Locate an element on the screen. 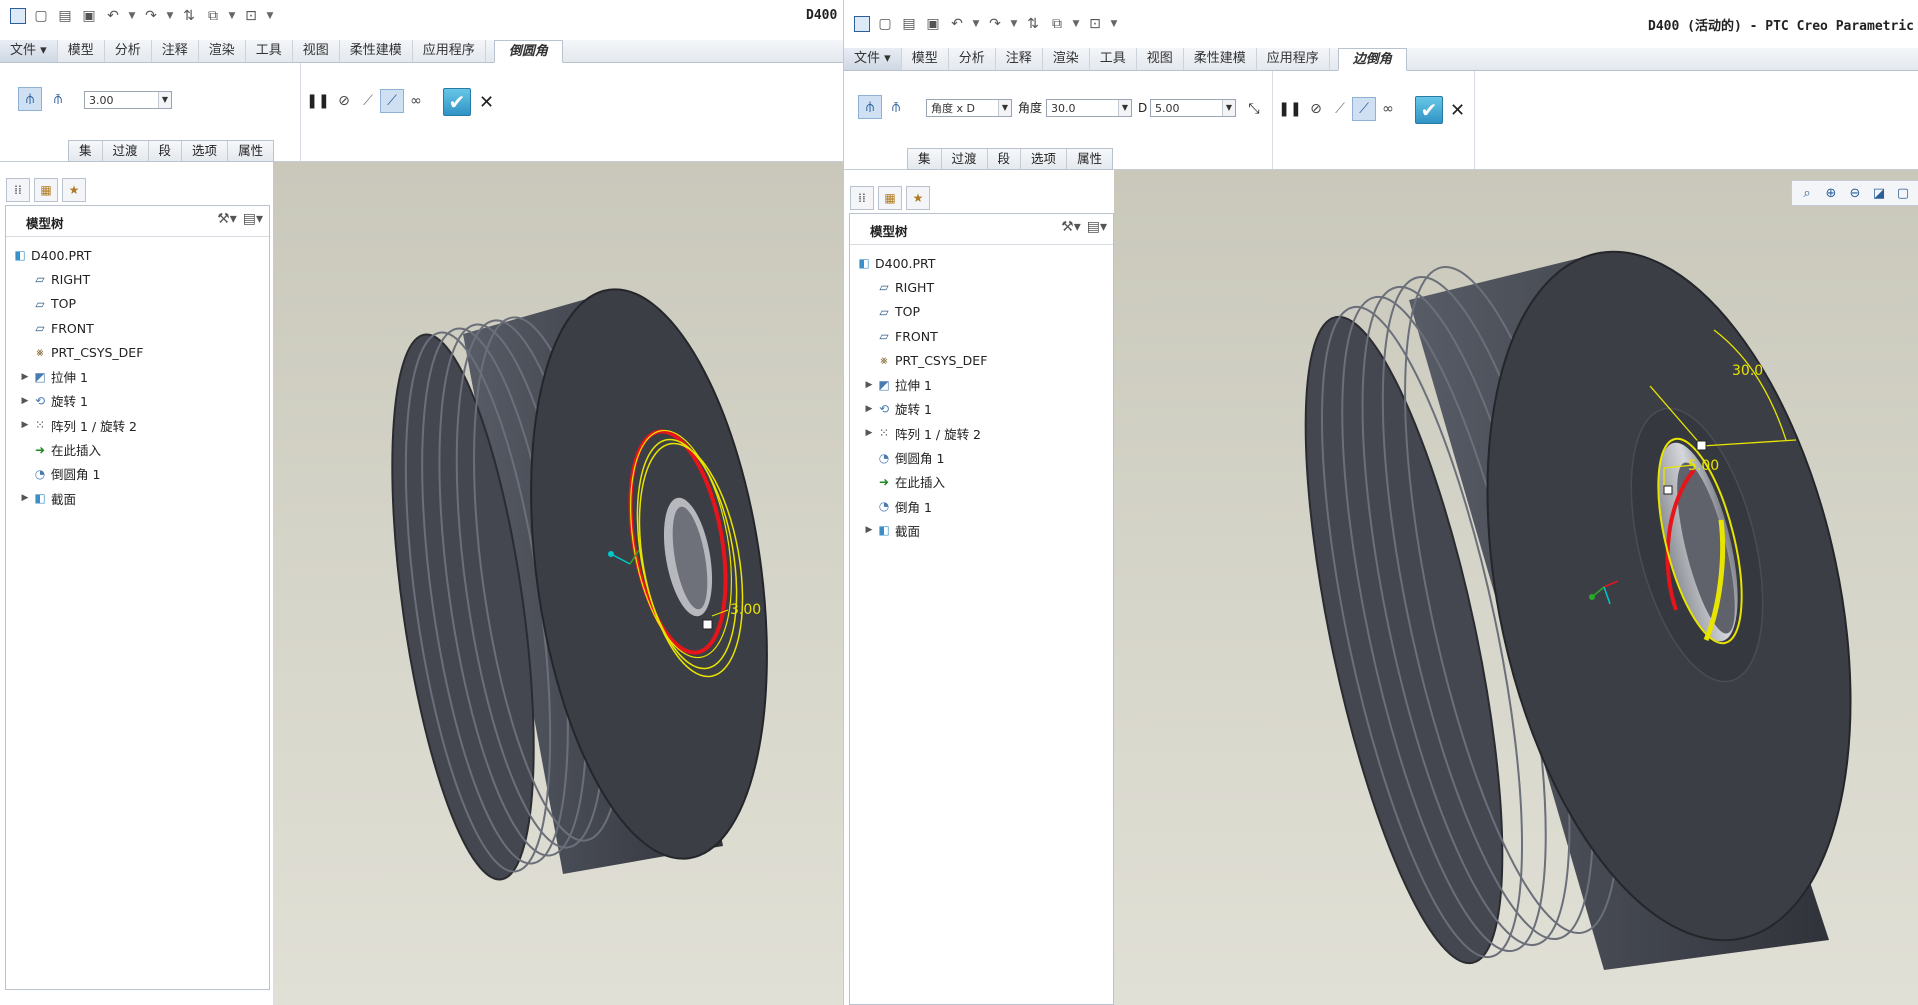 The width and height of the screenshot is (1918, 1005). app-icon is located at coordinates (18, 16).